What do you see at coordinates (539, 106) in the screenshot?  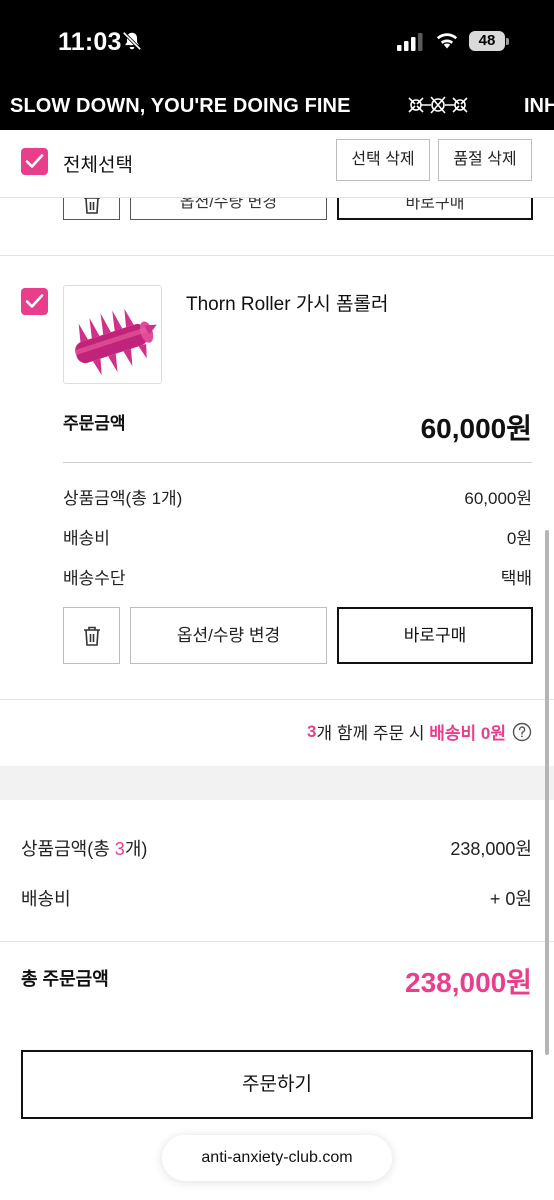 I see `marquee-text-next: INH` at bounding box center [539, 106].